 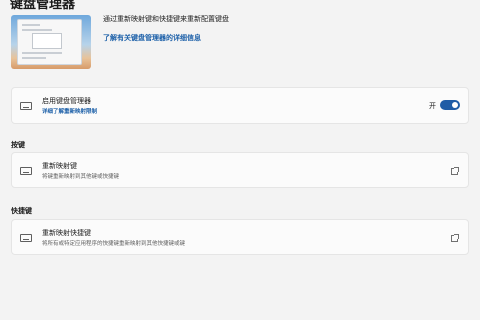 I want to click on illustration-window, so click(x=49, y=42).